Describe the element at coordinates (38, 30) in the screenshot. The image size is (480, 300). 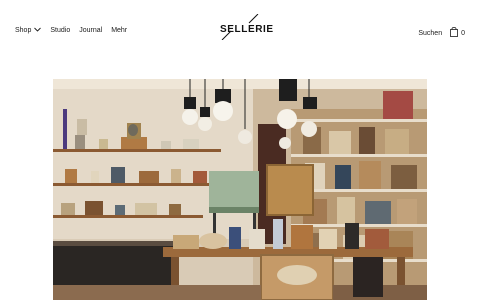
I see `chevron-down-icon` at that location.